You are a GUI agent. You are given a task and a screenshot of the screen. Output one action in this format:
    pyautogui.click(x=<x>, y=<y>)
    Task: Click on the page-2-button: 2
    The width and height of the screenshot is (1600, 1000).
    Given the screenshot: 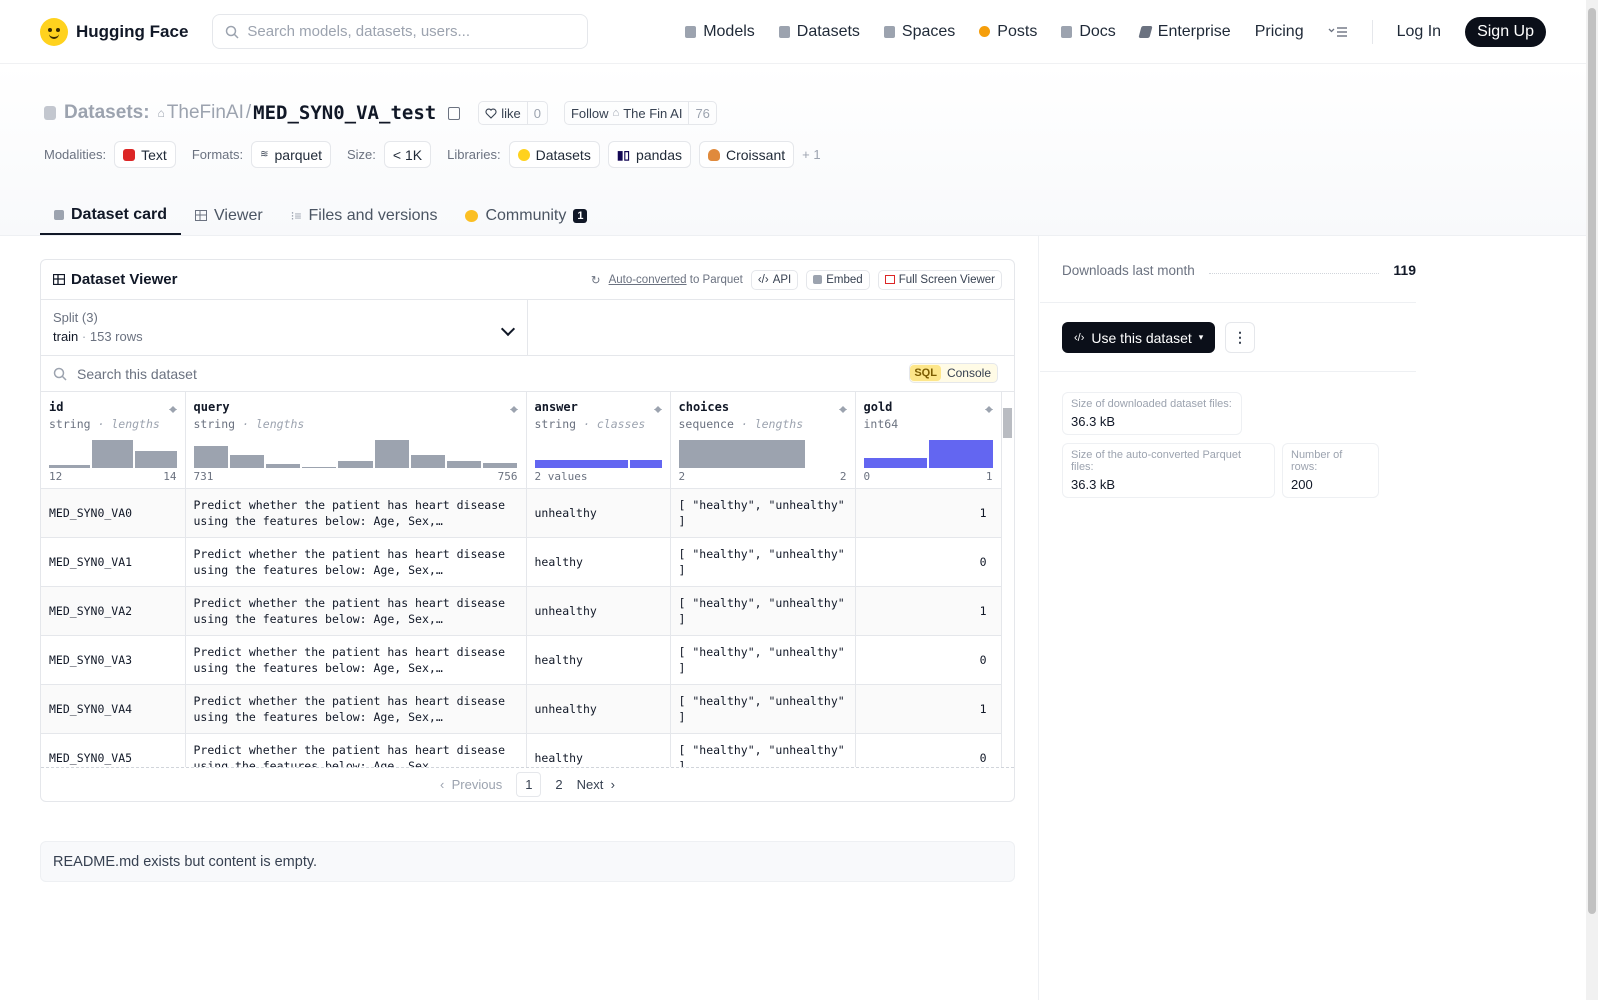 What is the action you would take?
    pyautogui.click(x=558, y=784)
    